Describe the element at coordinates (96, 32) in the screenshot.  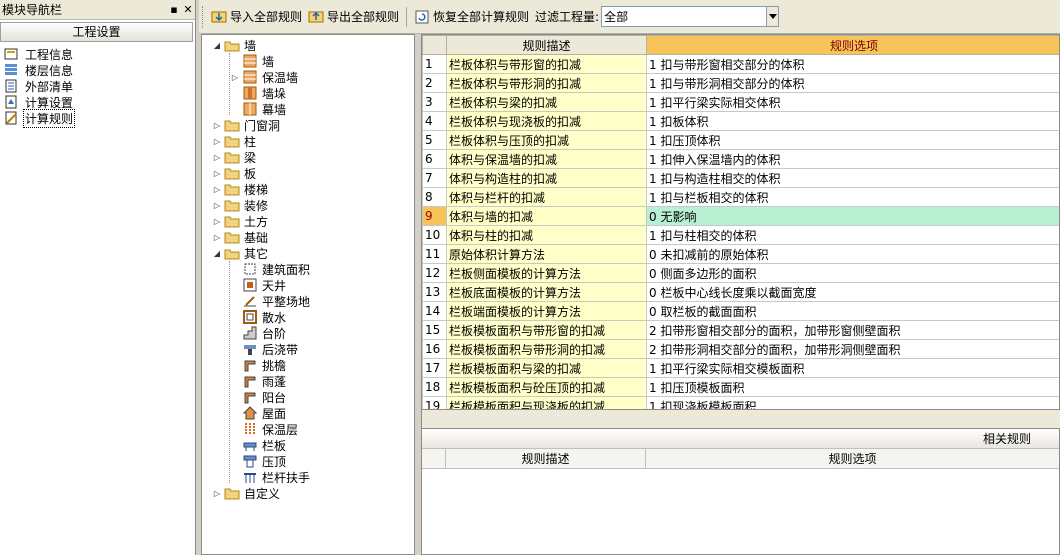
I see `nav-section-header: 工程设置` at that location.